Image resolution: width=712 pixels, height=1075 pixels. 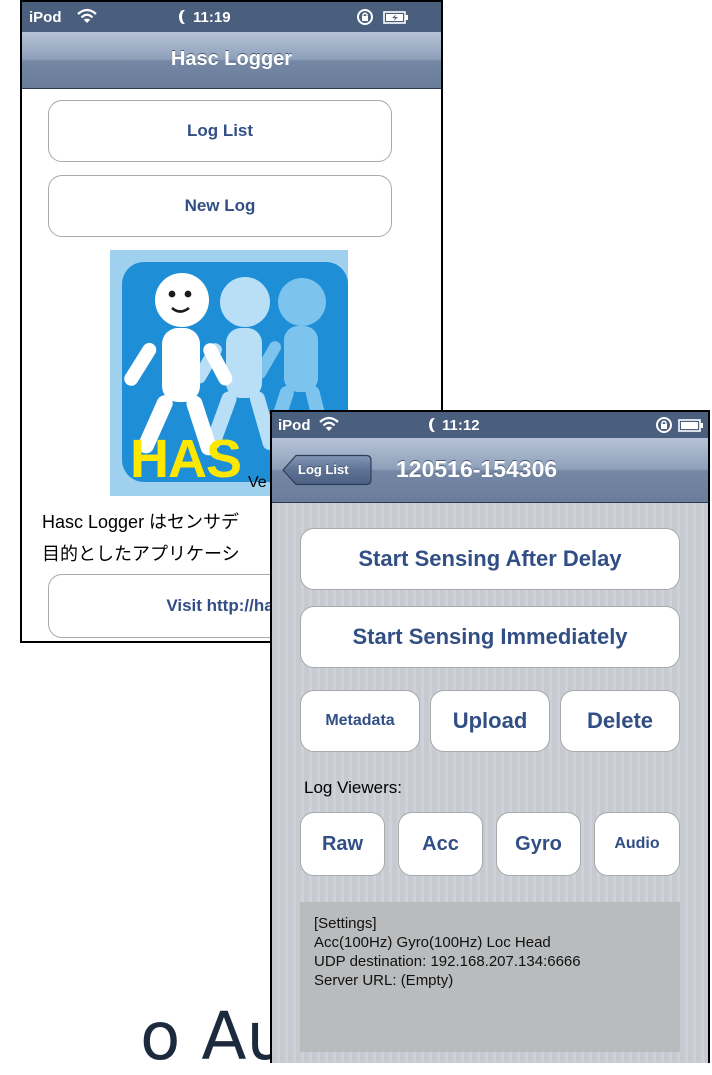 I want to click on settings-line-sensors: Acc(100Hz) Gyro(100Hz) Loc Head, so click(x=432, y=942).